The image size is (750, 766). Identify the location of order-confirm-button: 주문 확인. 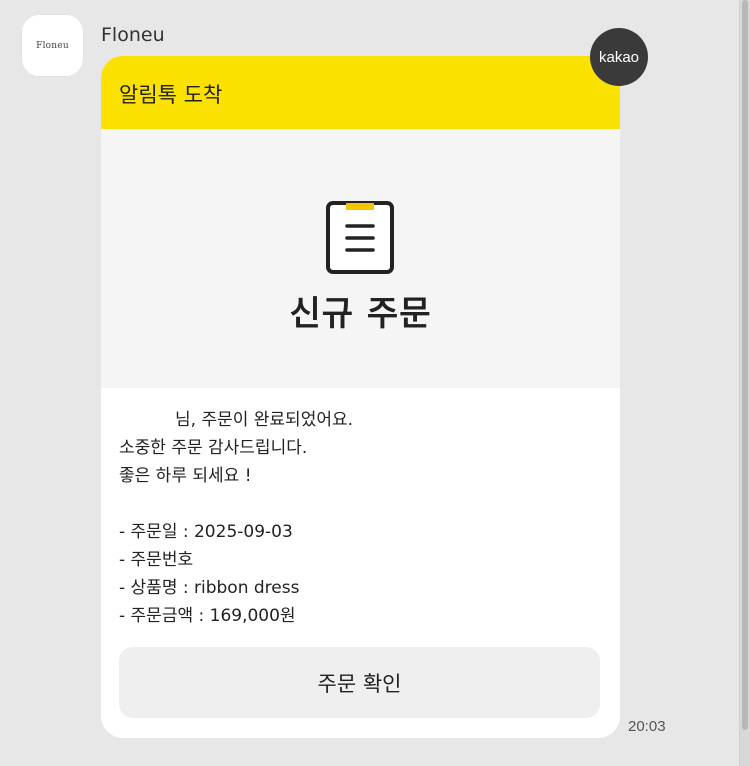
(359, 682).